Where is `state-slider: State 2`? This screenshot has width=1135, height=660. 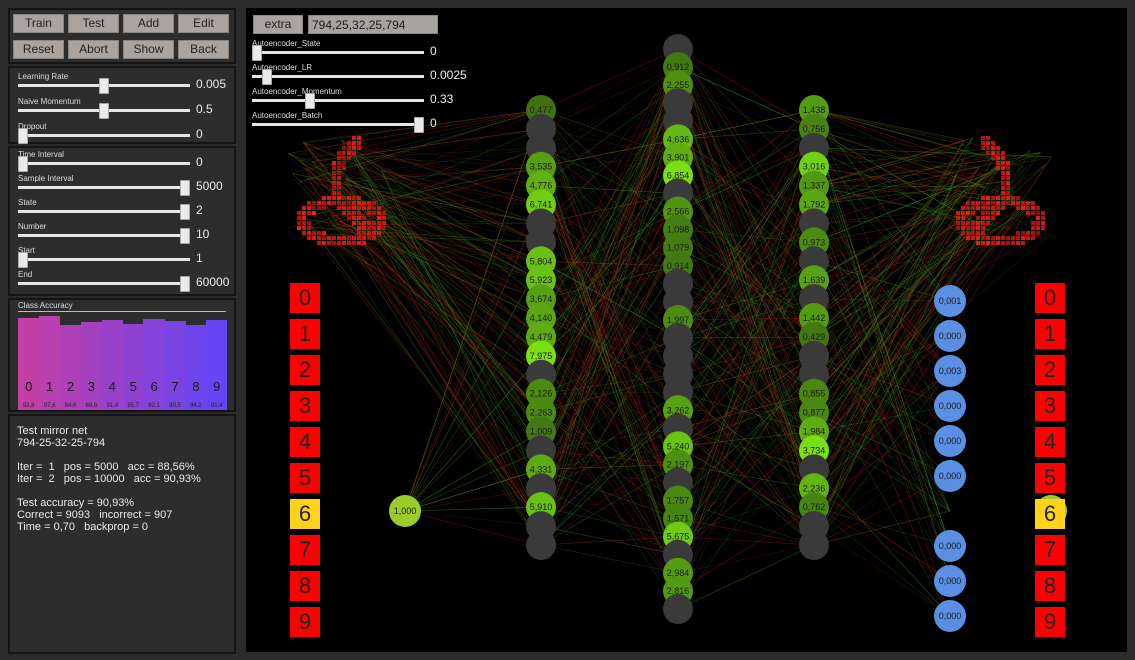 state-slider: State 2 is located at coordinates (139, 210).